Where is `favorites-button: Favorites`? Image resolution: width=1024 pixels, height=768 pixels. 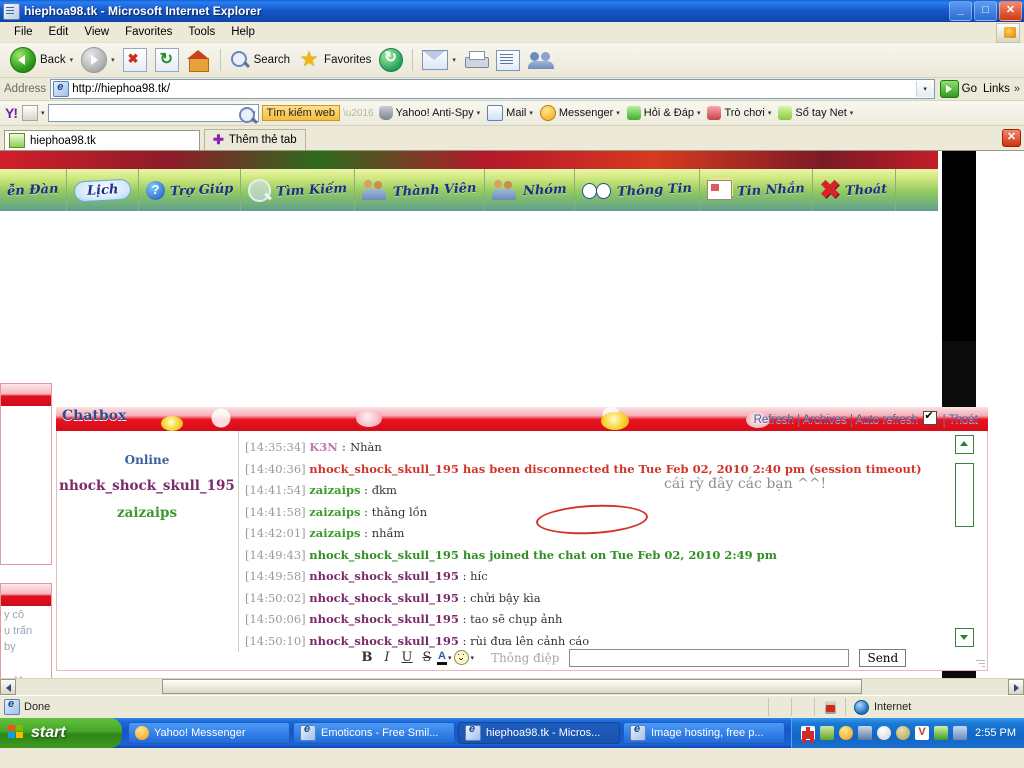 favorites-button: Favorites is located at coordinates (334, 60).